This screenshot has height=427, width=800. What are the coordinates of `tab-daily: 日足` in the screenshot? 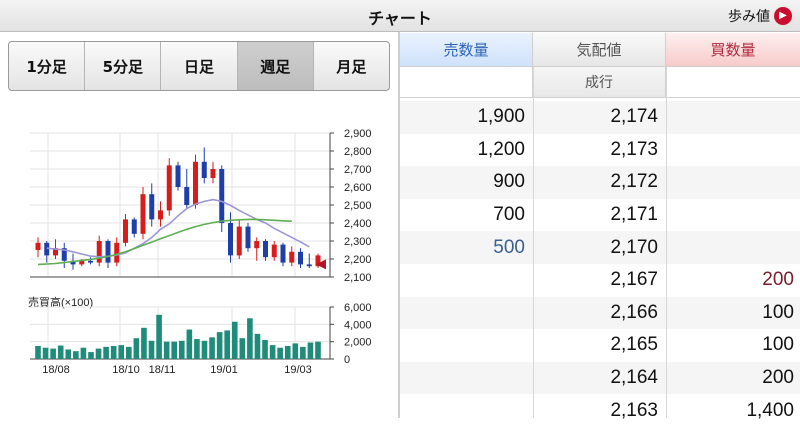 It's located at (199, 66).